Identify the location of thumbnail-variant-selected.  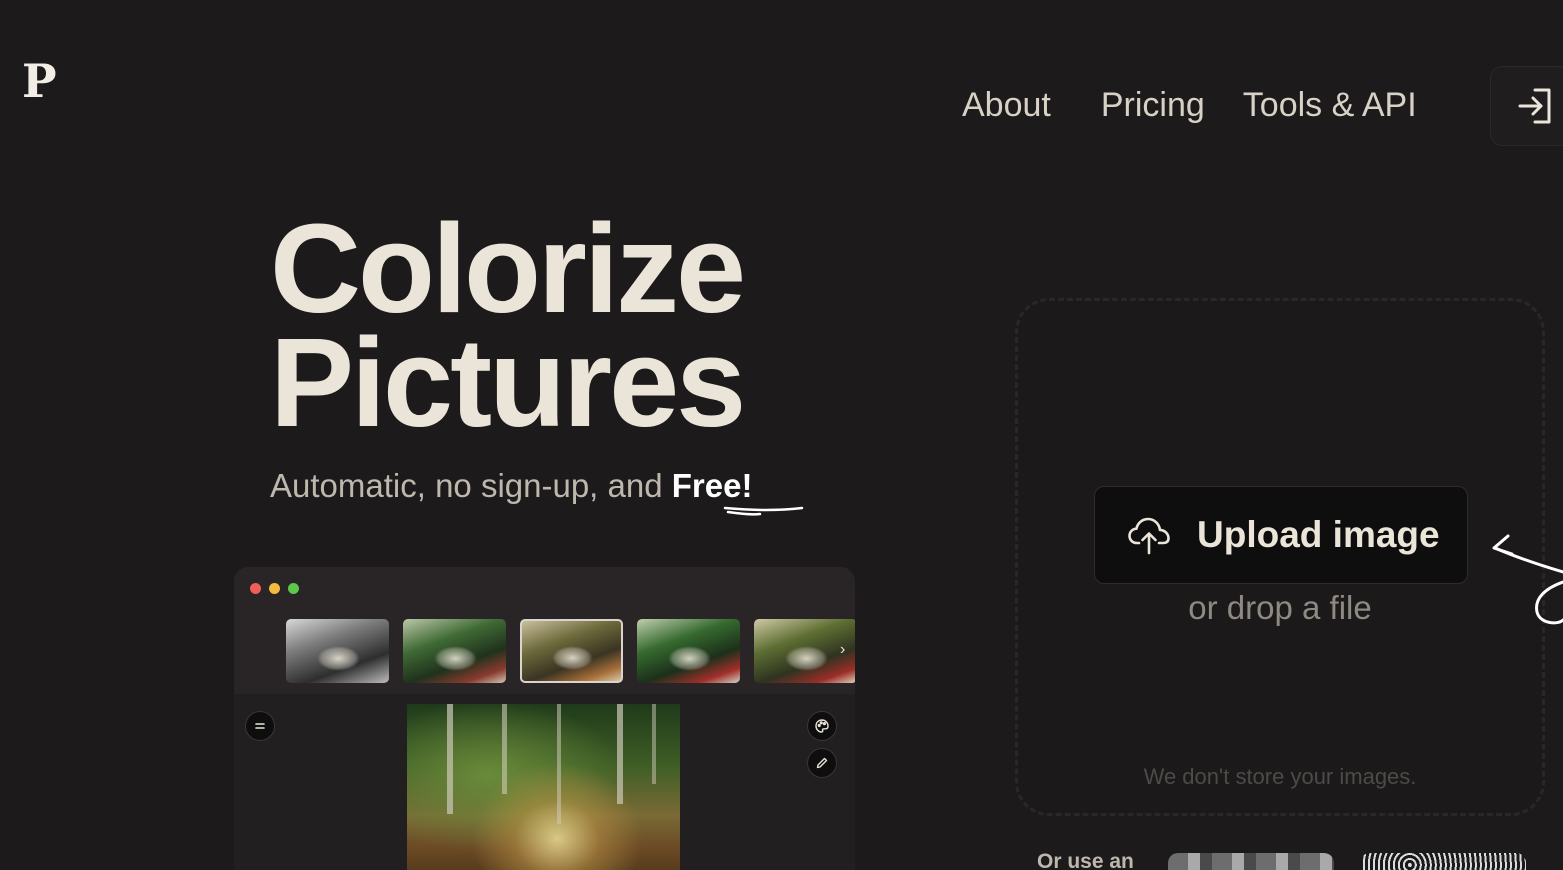
(571, 651).